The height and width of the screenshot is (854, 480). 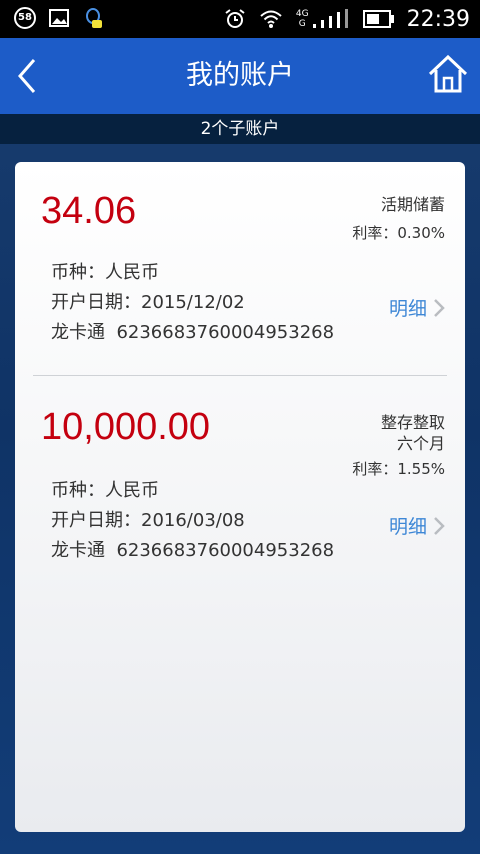 What do you see at coordinates (25, 18) in the screenshot?
I see `notification-count-badge: 58` at bounding box center [25, 18].